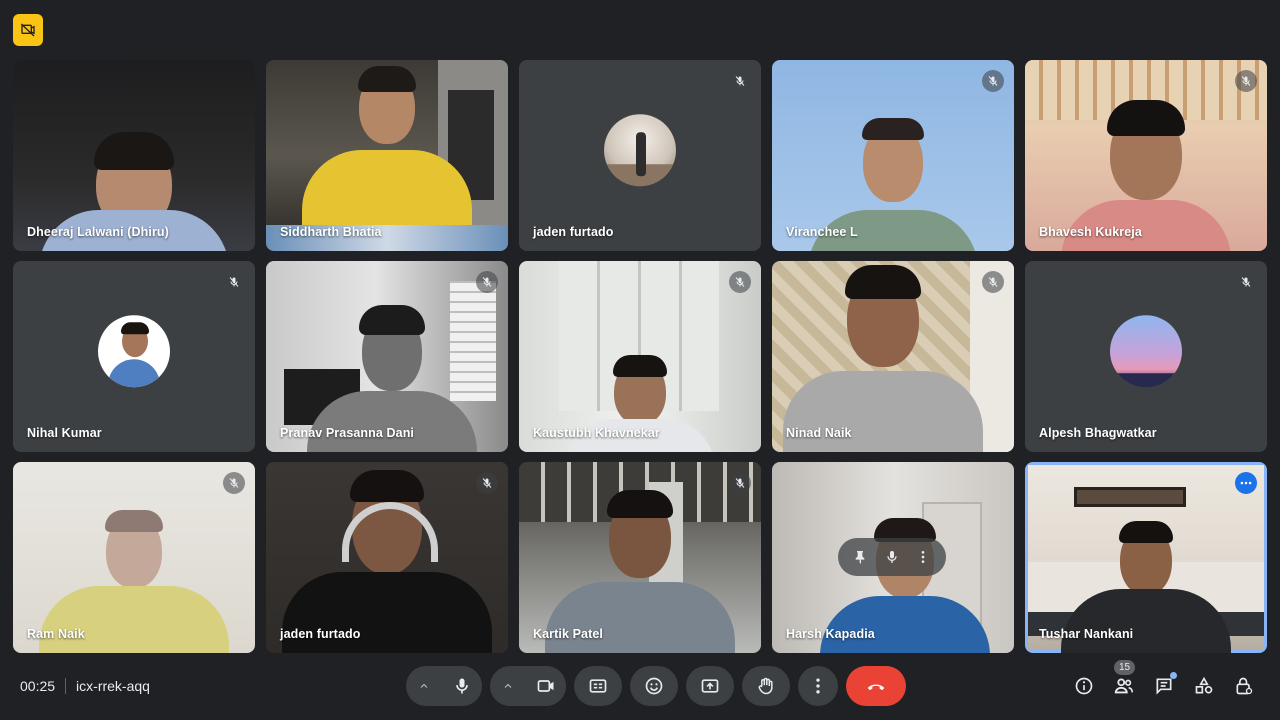 Image resolution: width=1280 pixels, height=720 pixels. I want to click on participant-name: Harsh Kapadia, so click(830, 634).